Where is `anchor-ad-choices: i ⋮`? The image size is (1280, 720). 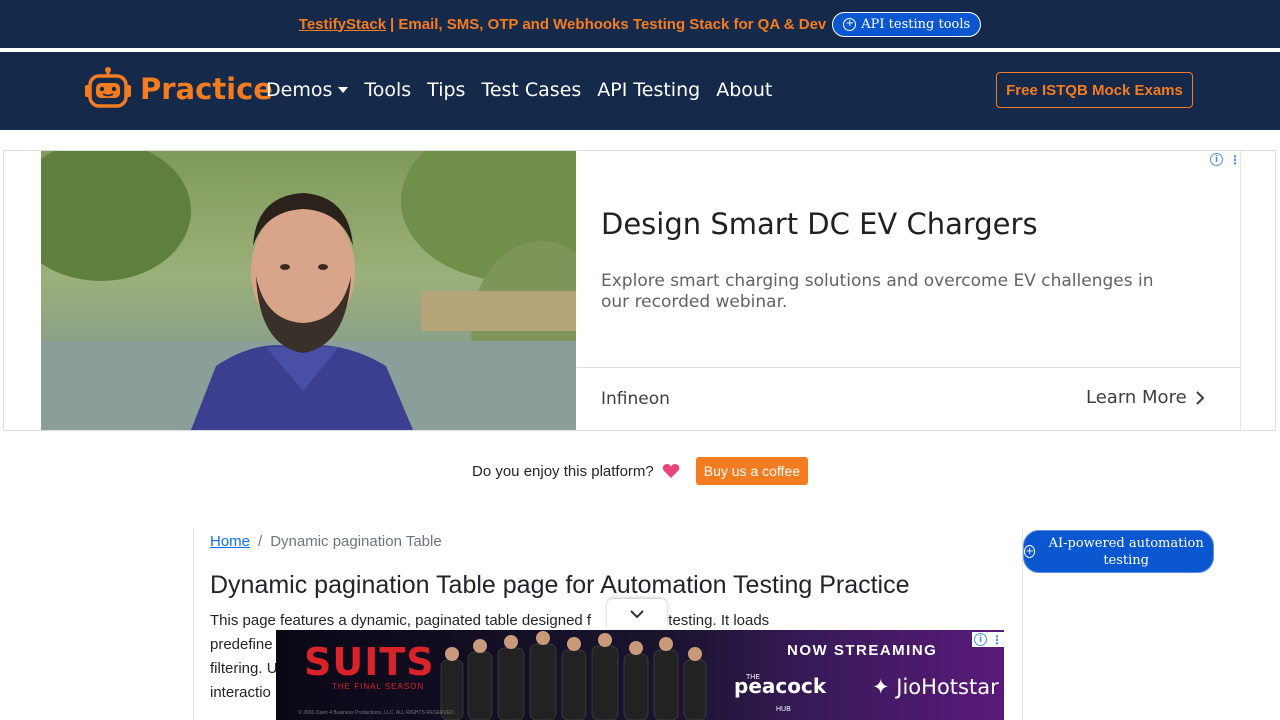
anchor-ad-choices: i ⋮ is located at coordinates (988, 639).